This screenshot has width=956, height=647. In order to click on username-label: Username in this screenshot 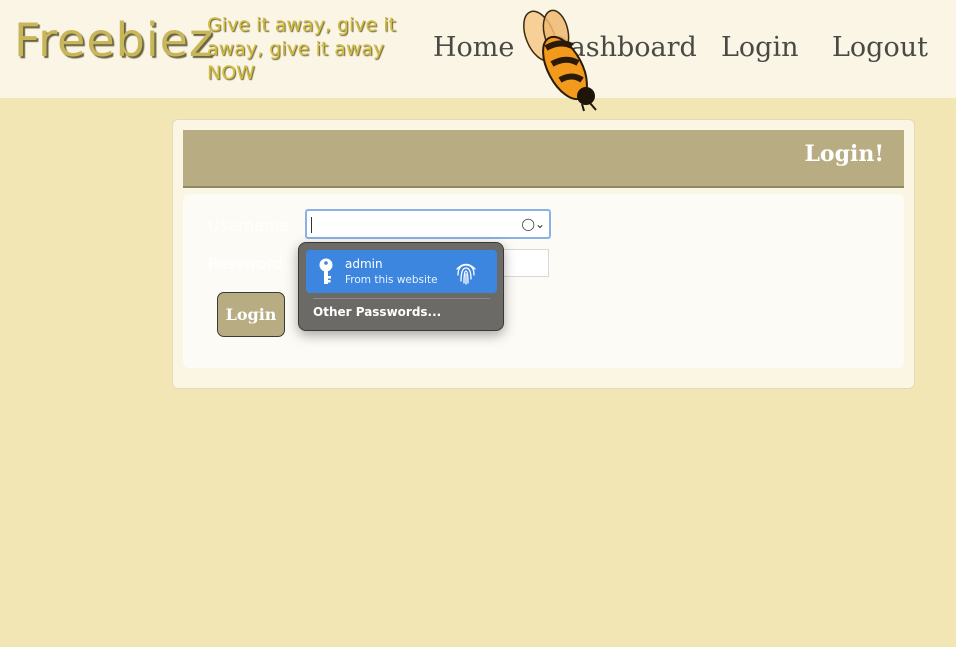, I will do `click(249, 225)`.